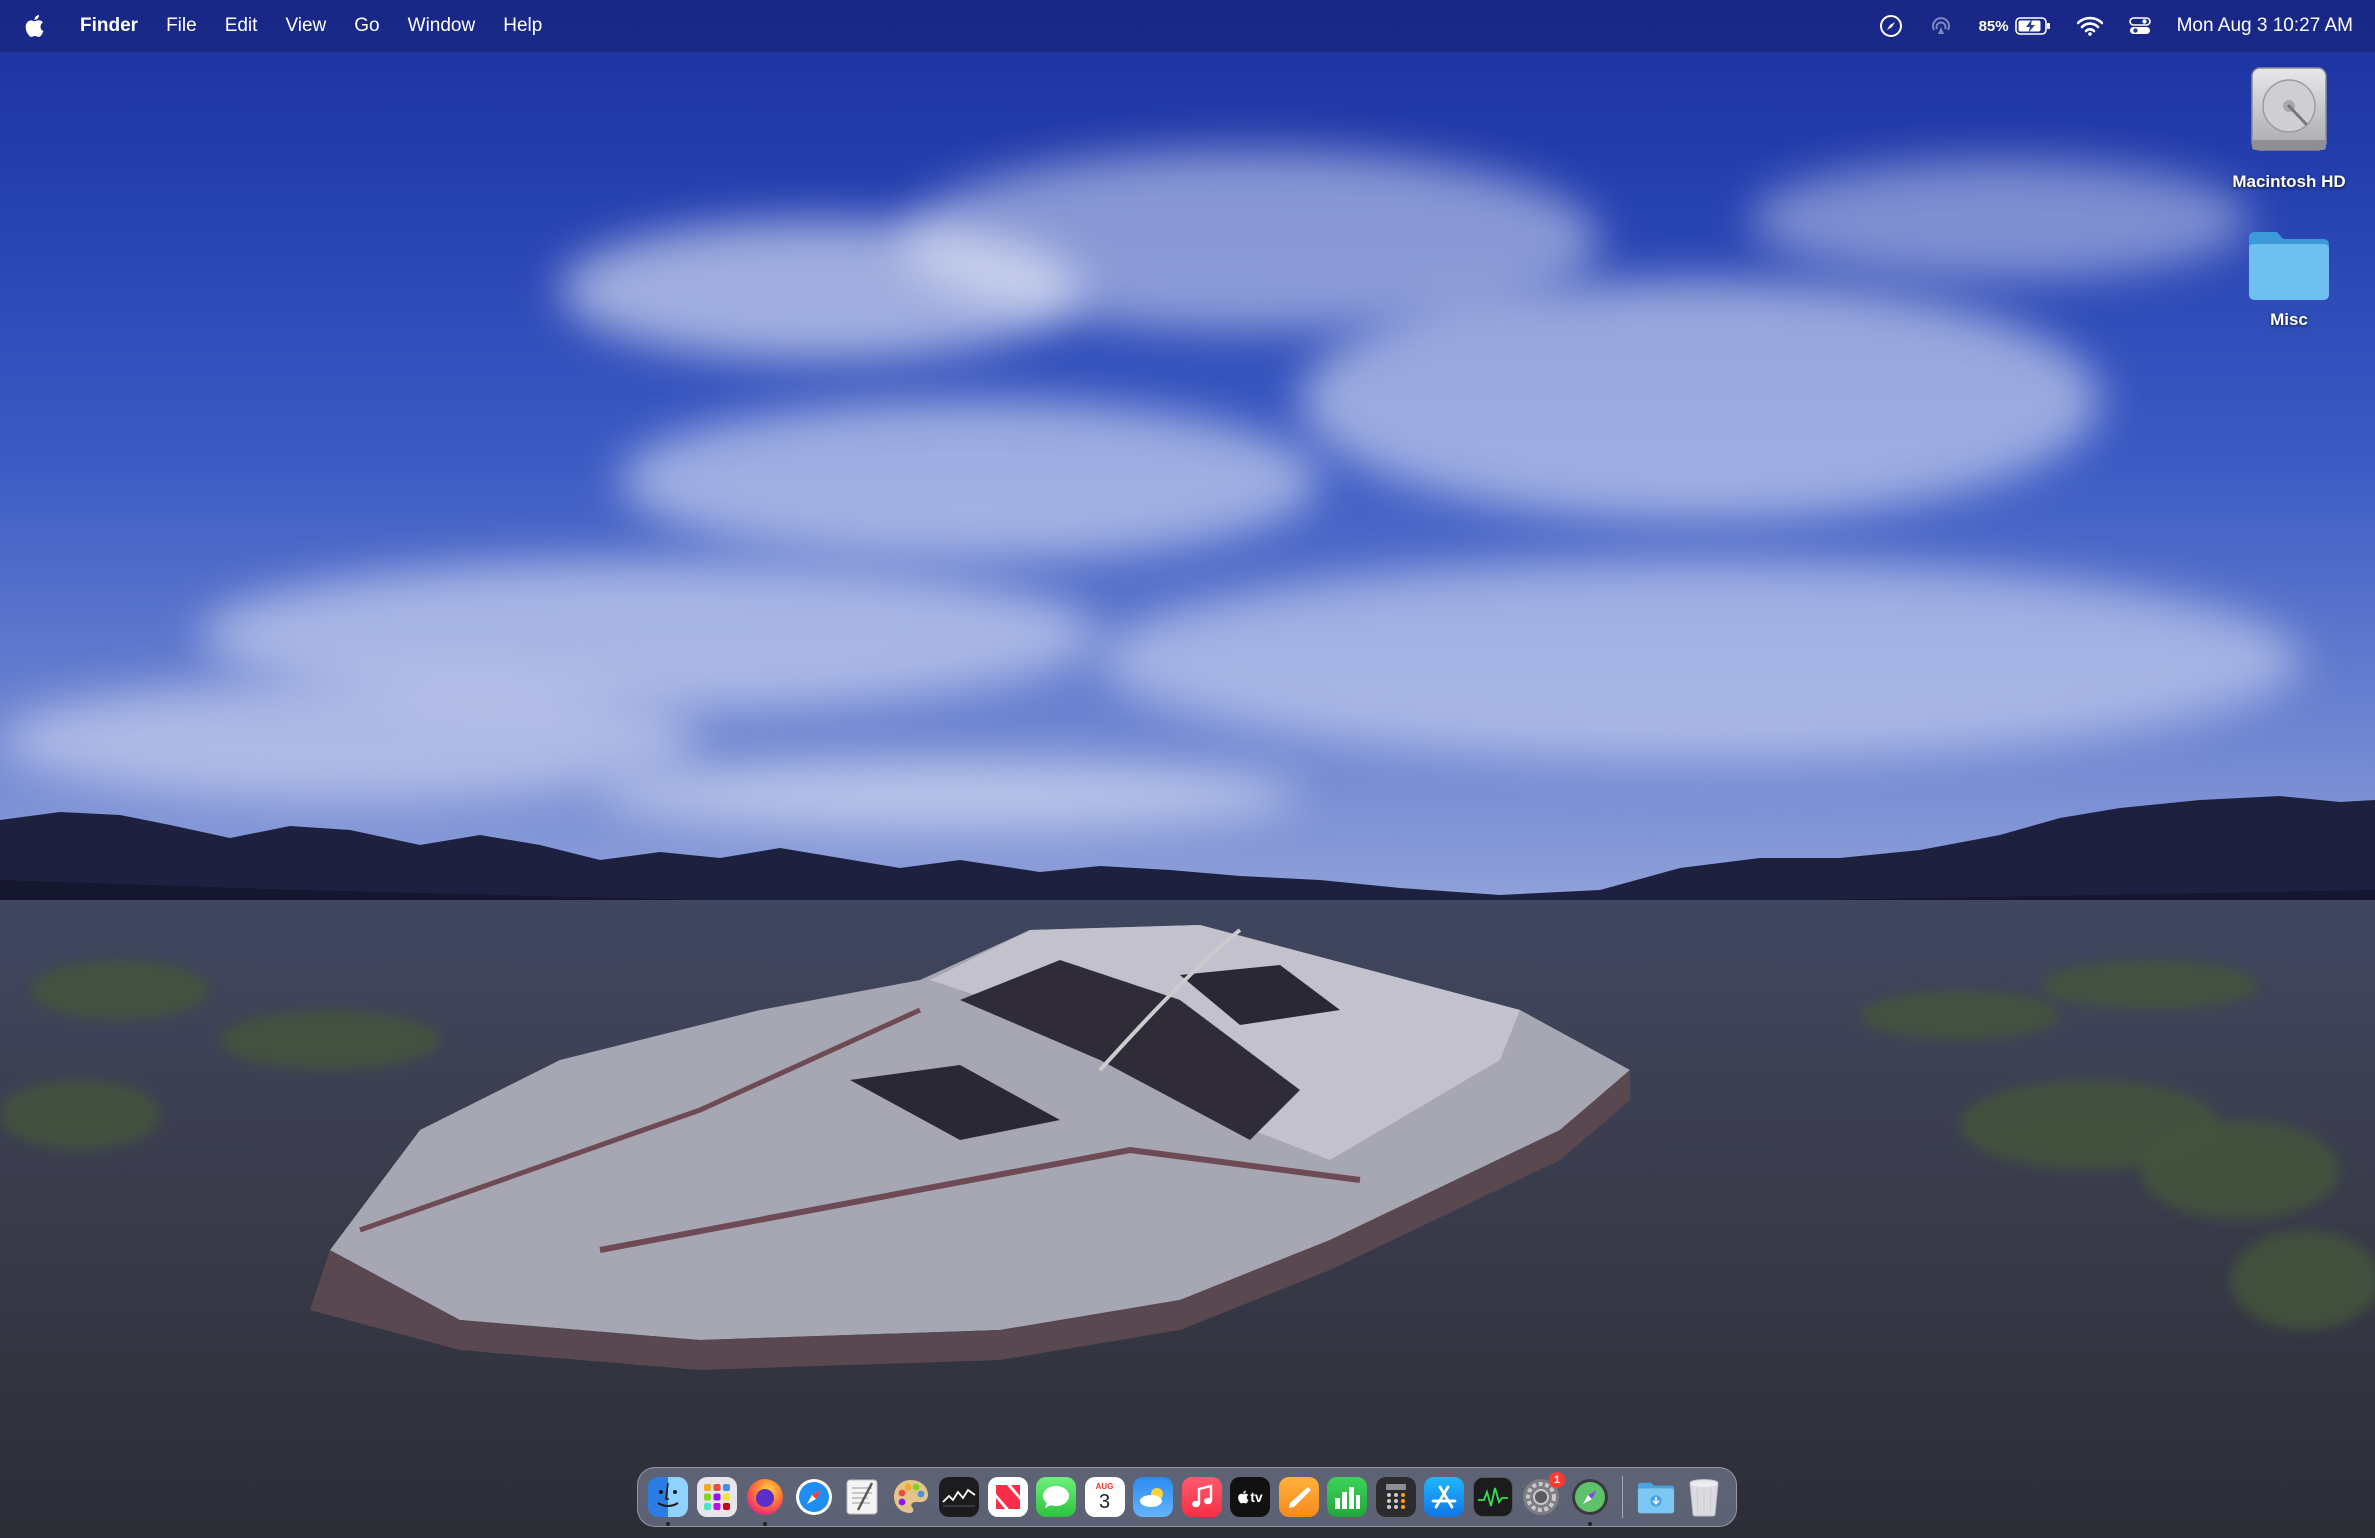 The width and height of the screenshot is (2375, 1538). Describe the element at coordinates (109, 26) in the screenshot. I see `menu-app-finder: Finder` at that location.